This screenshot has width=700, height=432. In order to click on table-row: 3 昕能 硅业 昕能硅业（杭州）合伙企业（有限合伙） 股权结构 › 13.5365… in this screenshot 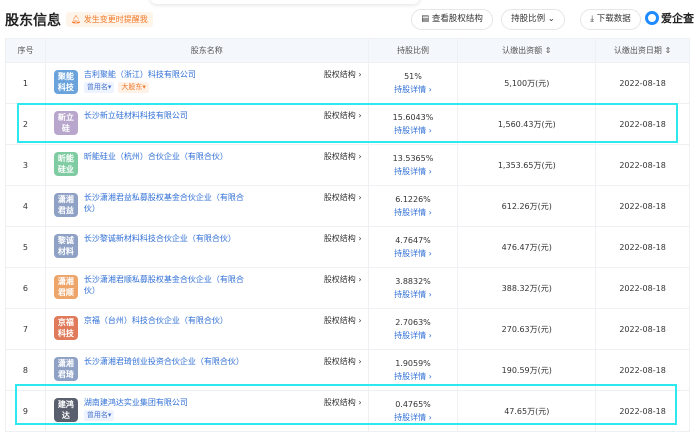, I will do `click(347, 165)`.